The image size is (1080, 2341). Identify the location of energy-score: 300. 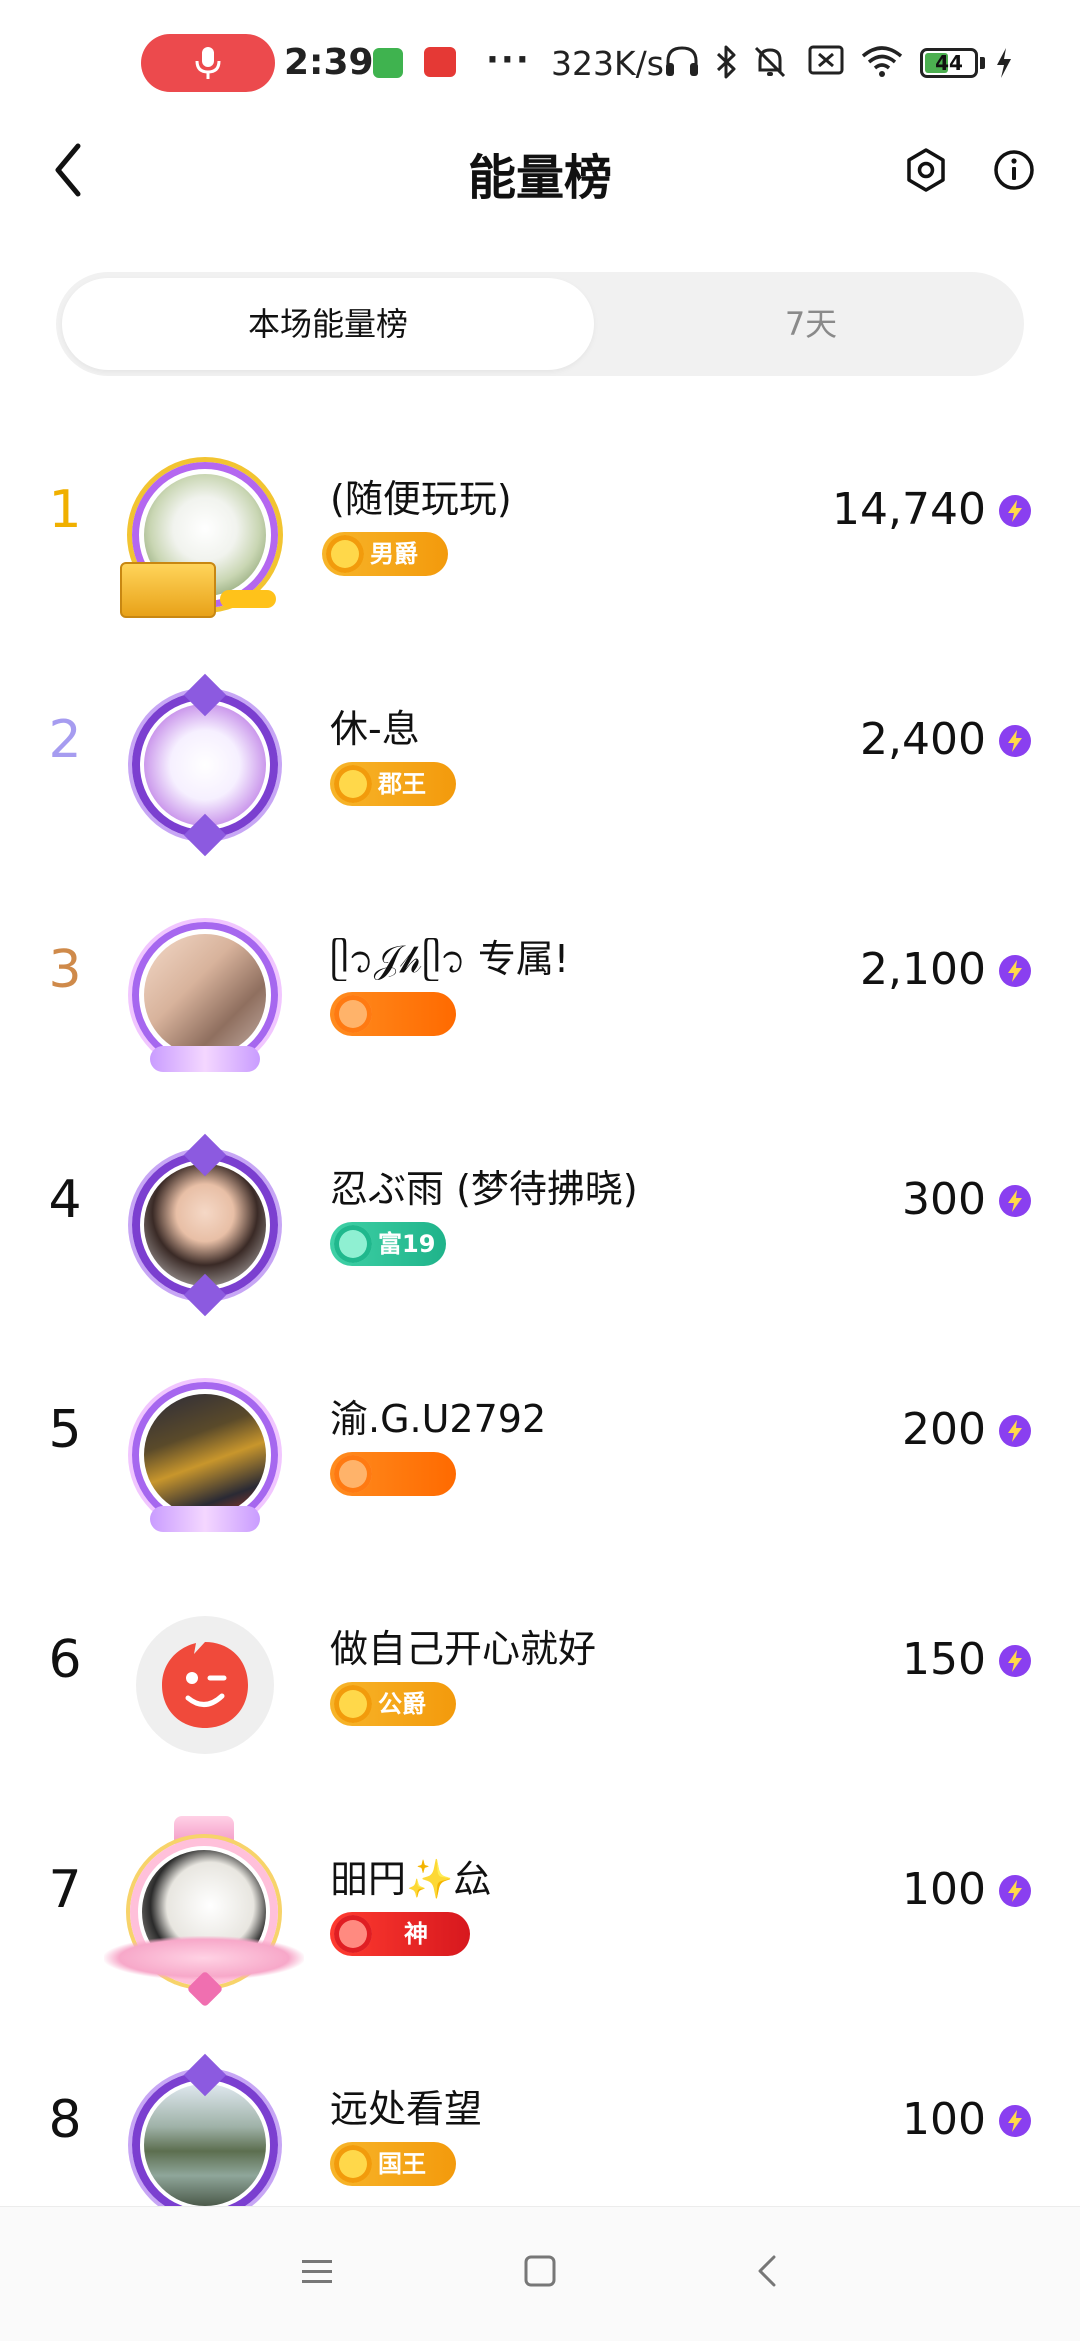
(944, 1199).